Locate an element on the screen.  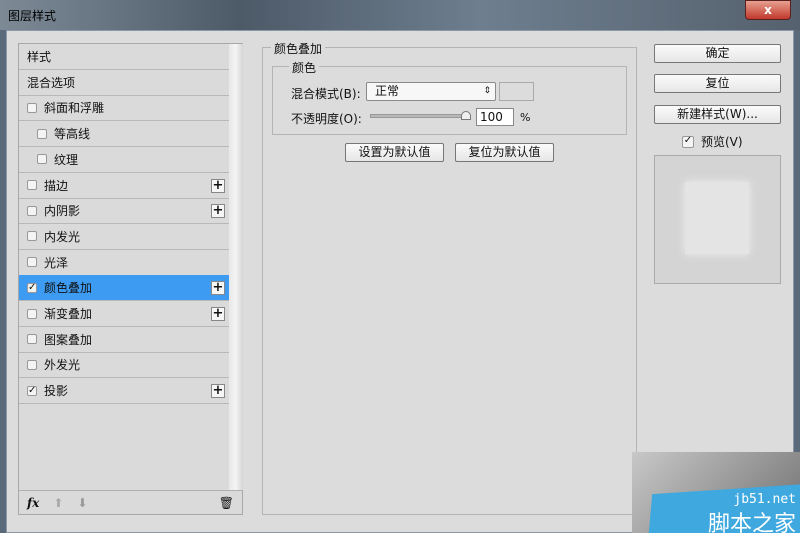
subgroup-title: 颜色 is located at coordinates (304, 67).